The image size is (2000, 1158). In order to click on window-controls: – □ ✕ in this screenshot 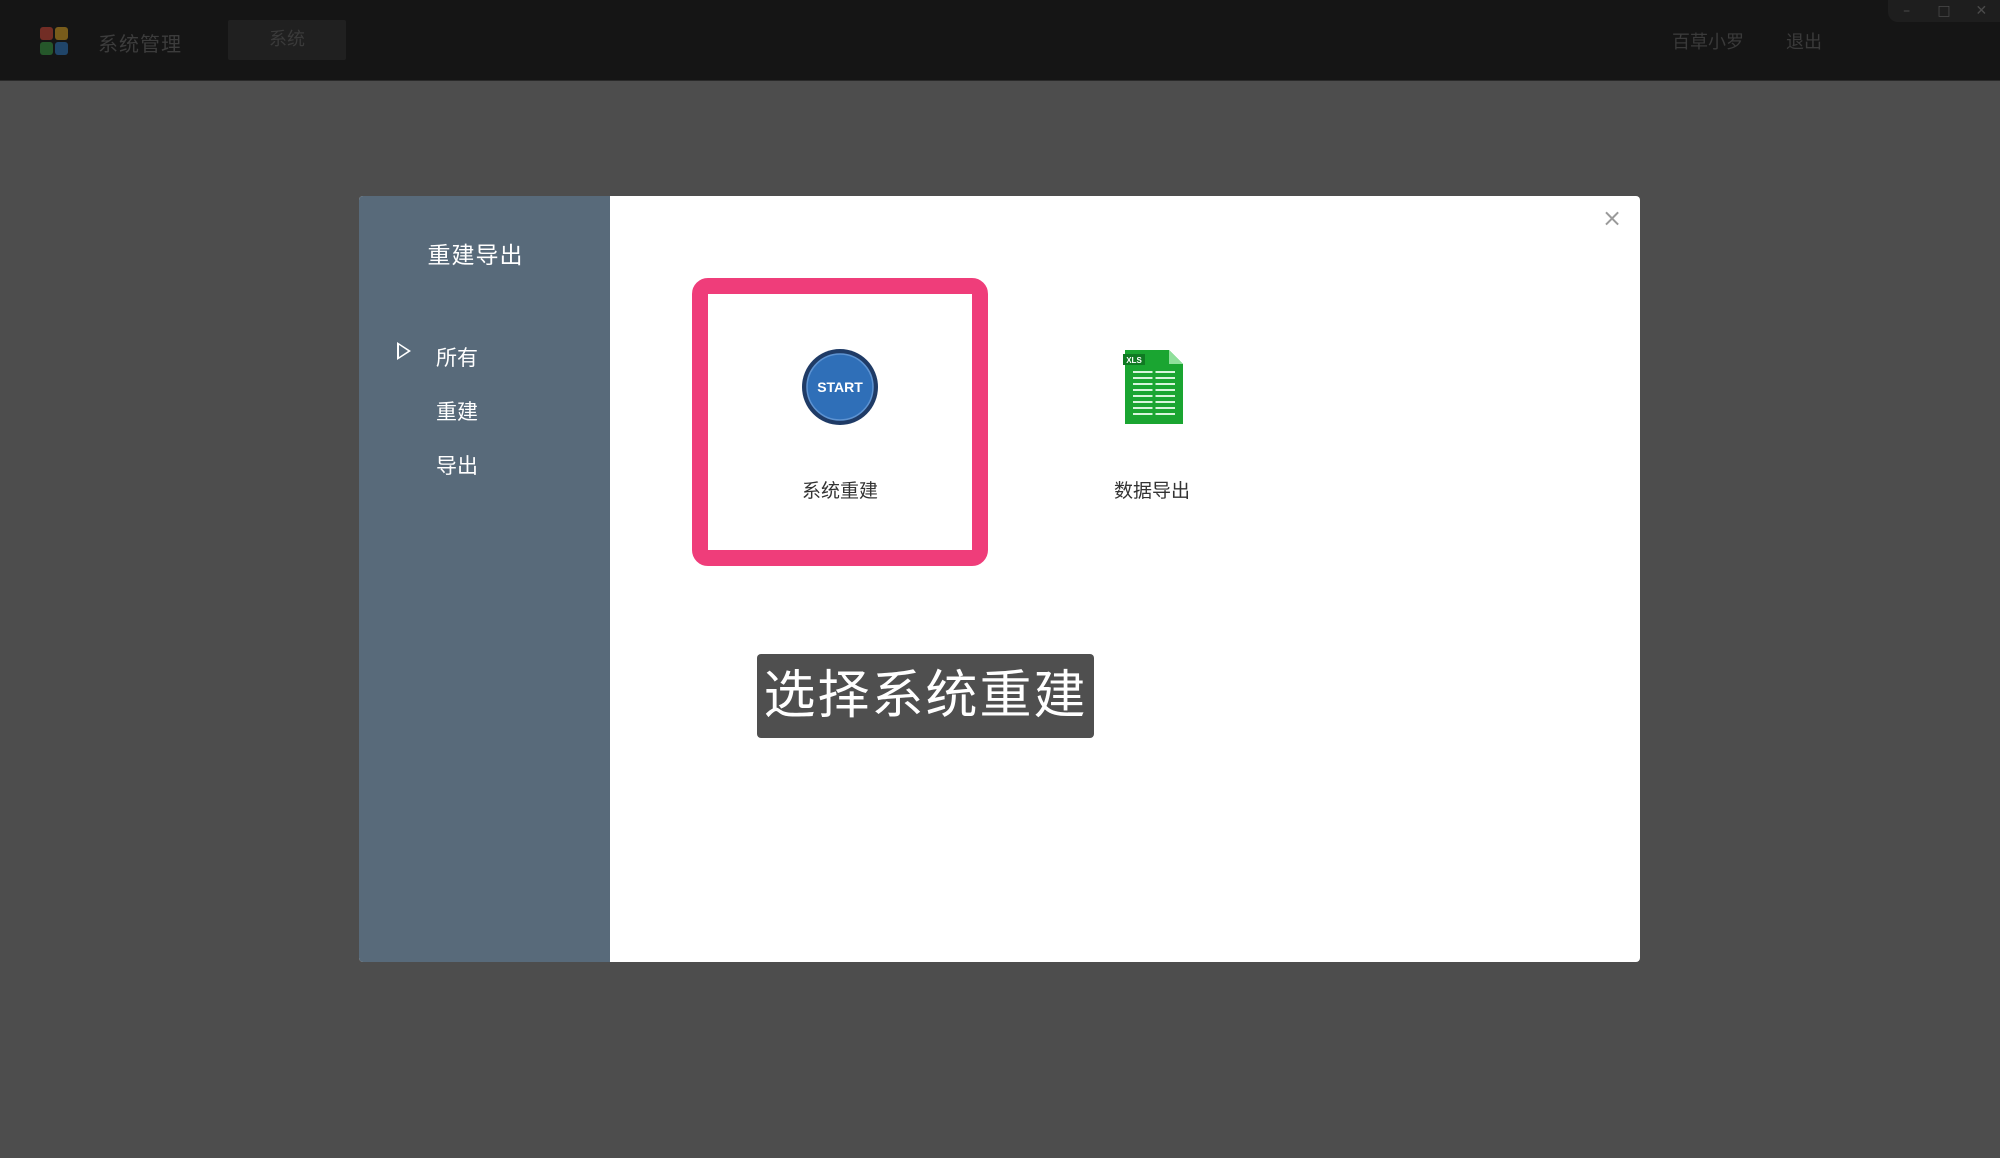, I will do `click(1944, 11)`.